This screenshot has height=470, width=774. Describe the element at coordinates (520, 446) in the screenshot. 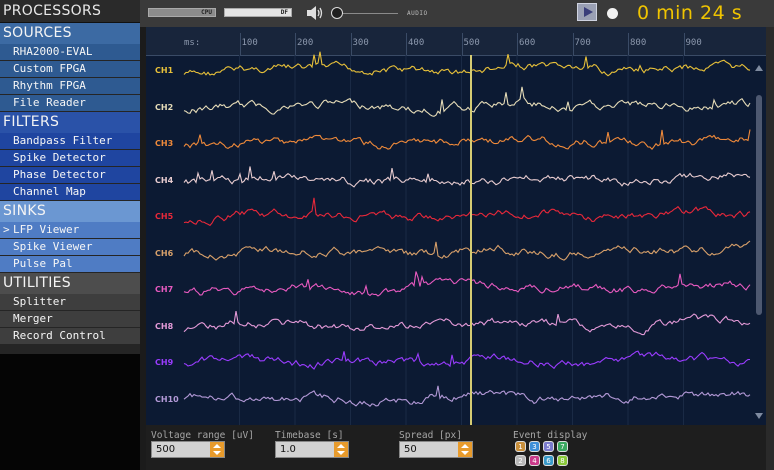

I see `event-channel-button: 1` at that location.